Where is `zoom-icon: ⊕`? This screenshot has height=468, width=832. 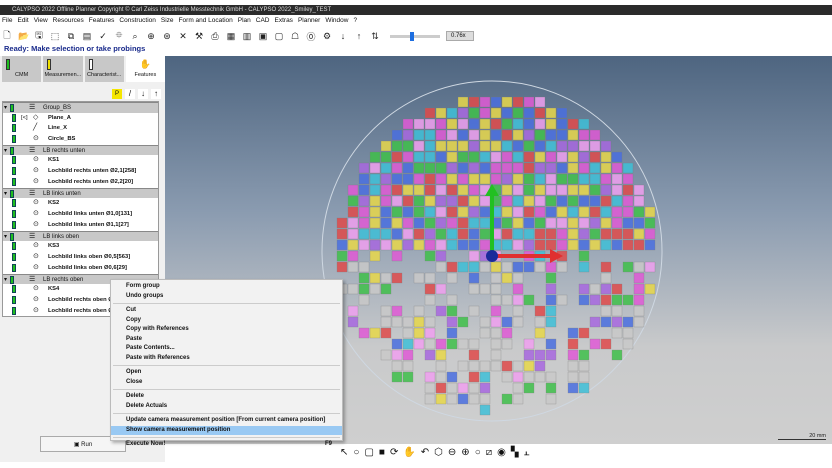 zoom-icon: ⊕ is located at coordinates (151, 36).